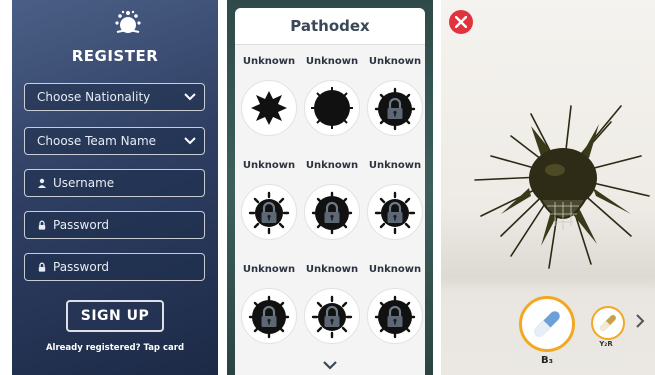  I want to click on close-icon, so click(461, 22).